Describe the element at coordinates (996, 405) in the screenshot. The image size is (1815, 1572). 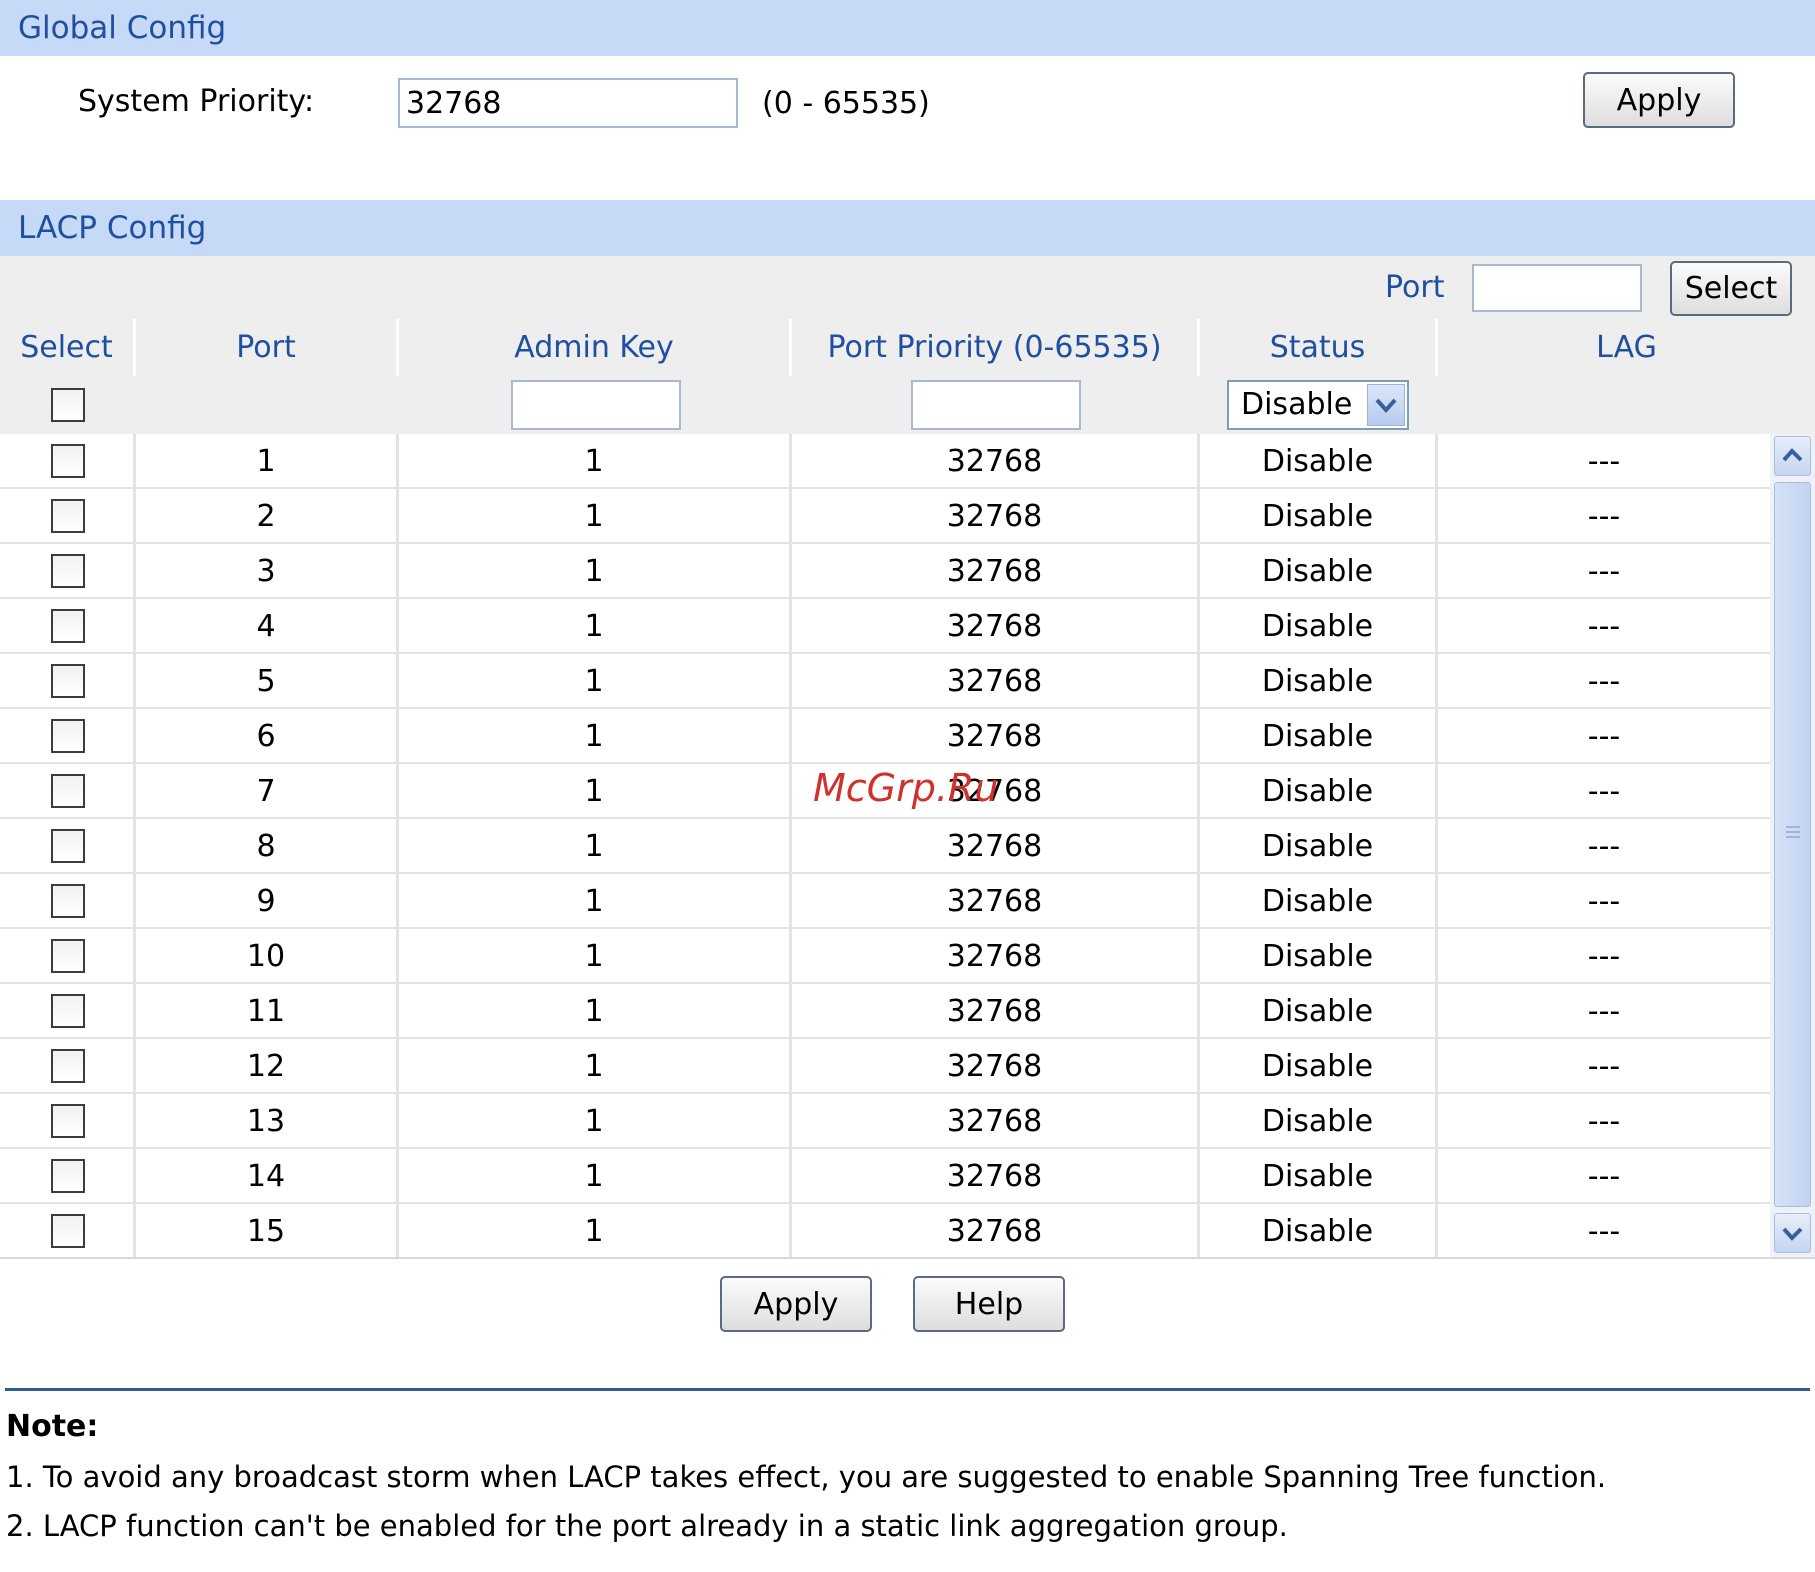
I see `bulk-port-priority-input` at that location.